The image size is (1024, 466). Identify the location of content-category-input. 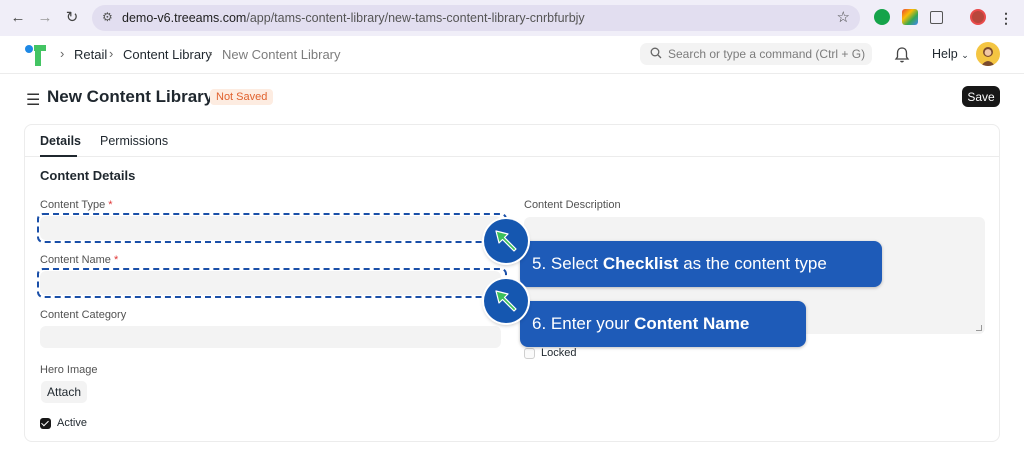
(270, 337).